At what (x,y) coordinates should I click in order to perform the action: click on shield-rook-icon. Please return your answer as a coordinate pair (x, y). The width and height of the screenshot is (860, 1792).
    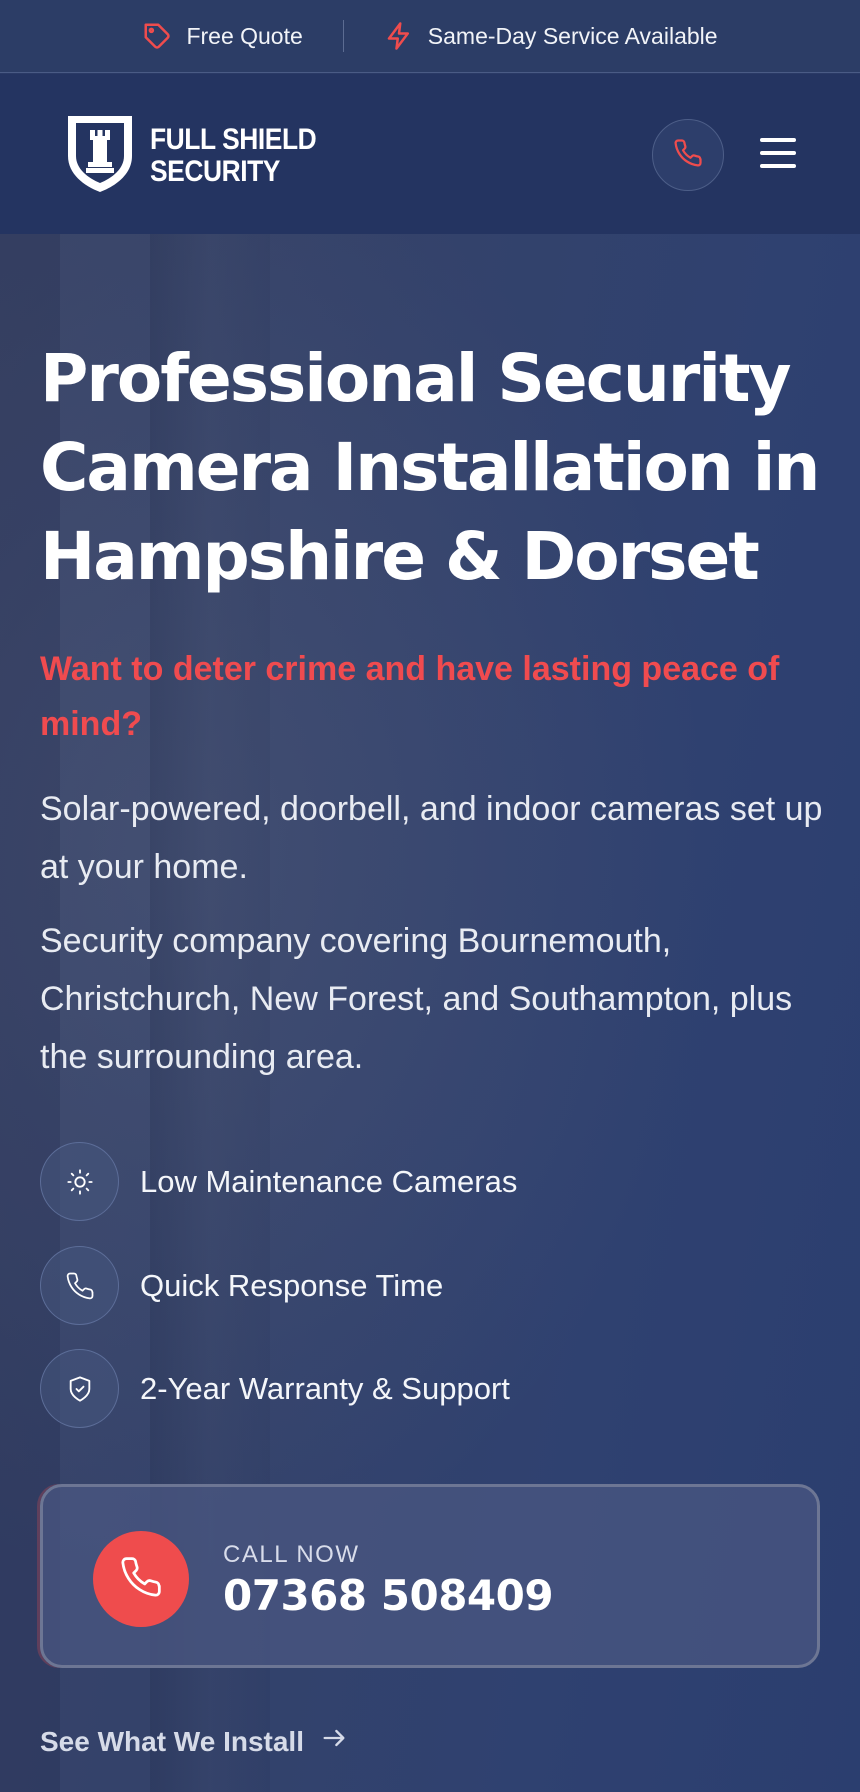
    Looking at the image, I should click on (100, 155).